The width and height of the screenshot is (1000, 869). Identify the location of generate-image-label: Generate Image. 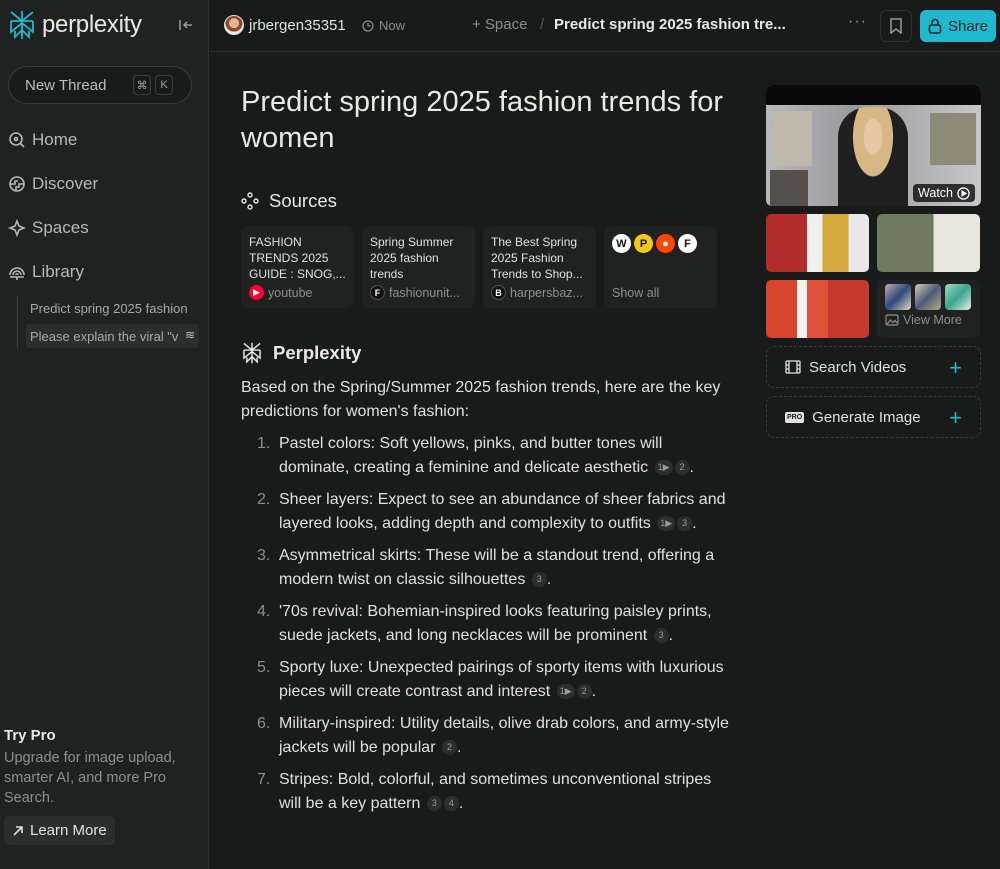
(866, 417).